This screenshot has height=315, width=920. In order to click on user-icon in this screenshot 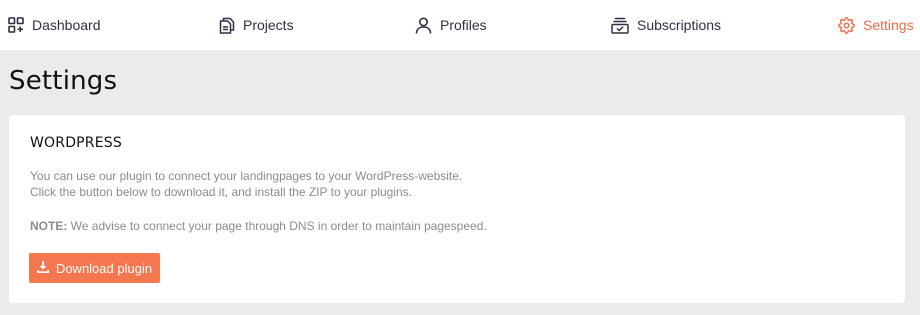, I will do `click(423, 25)`.